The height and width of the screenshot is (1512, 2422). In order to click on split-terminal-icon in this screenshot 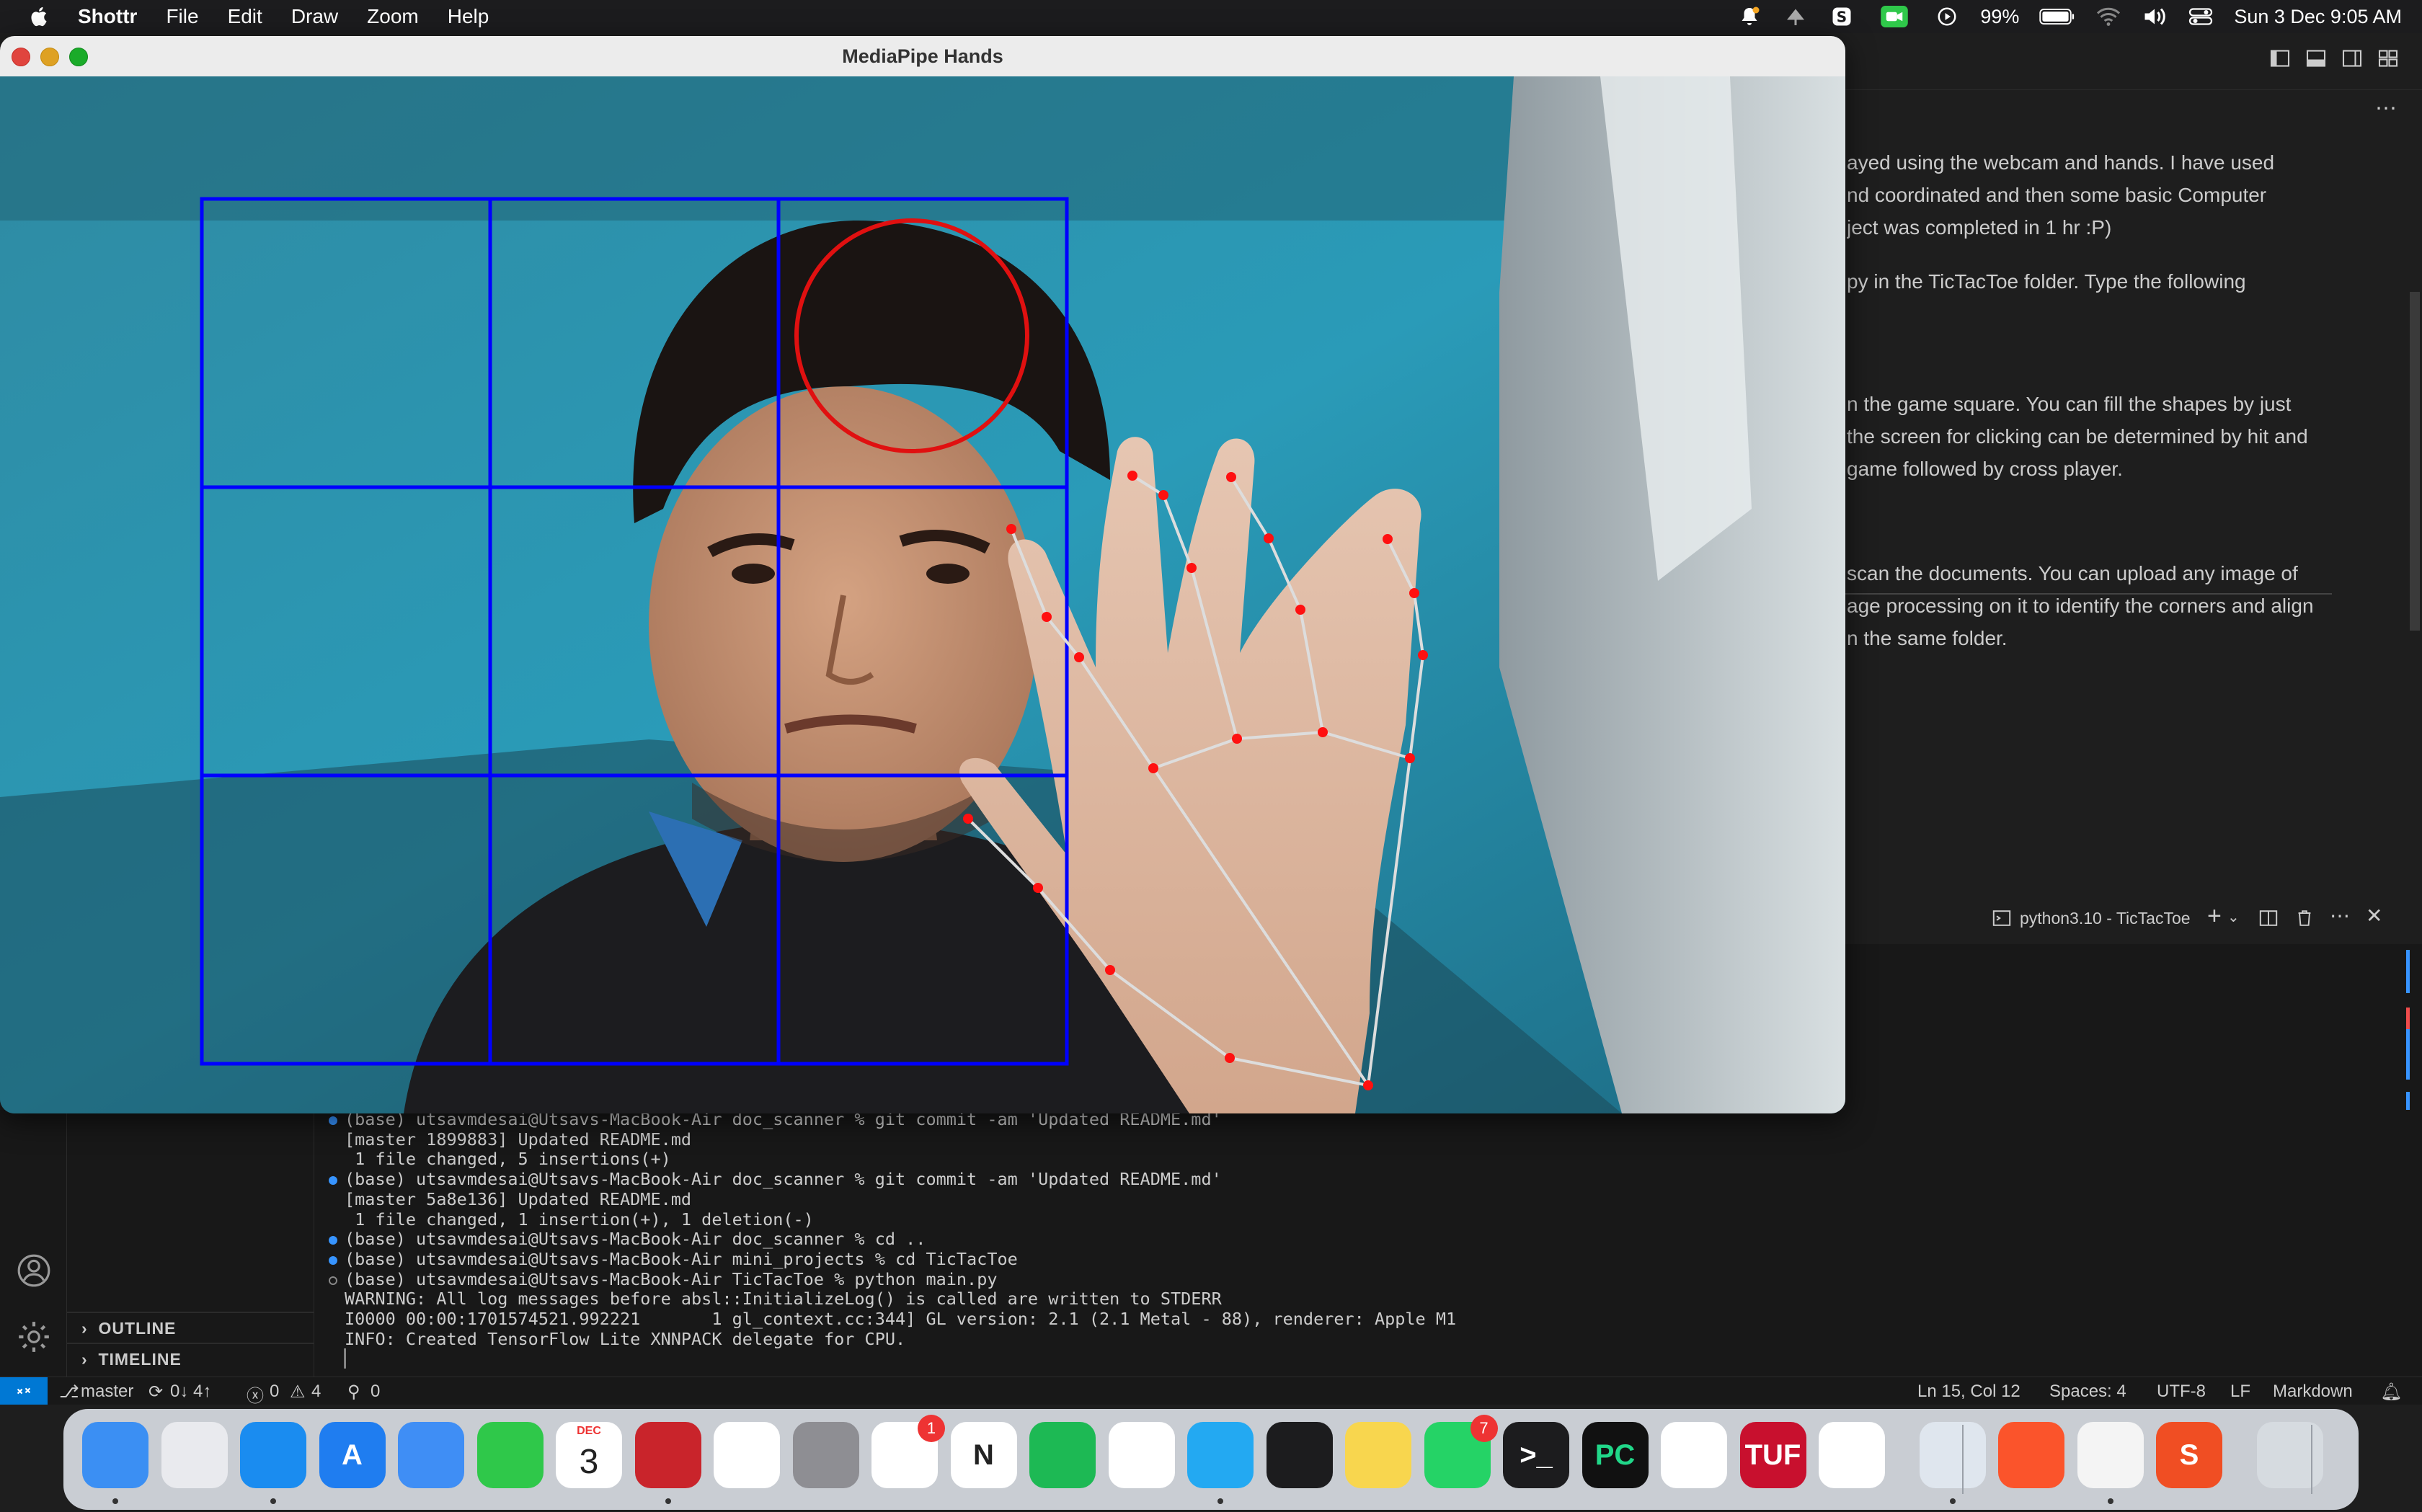, I will do `click(2268, 918)`.